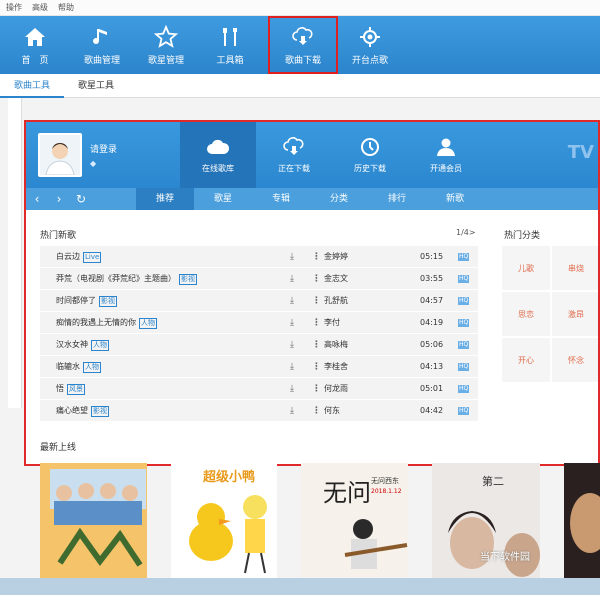  I want to click on nav-open-vip: 开通会员, so click(446, 155).